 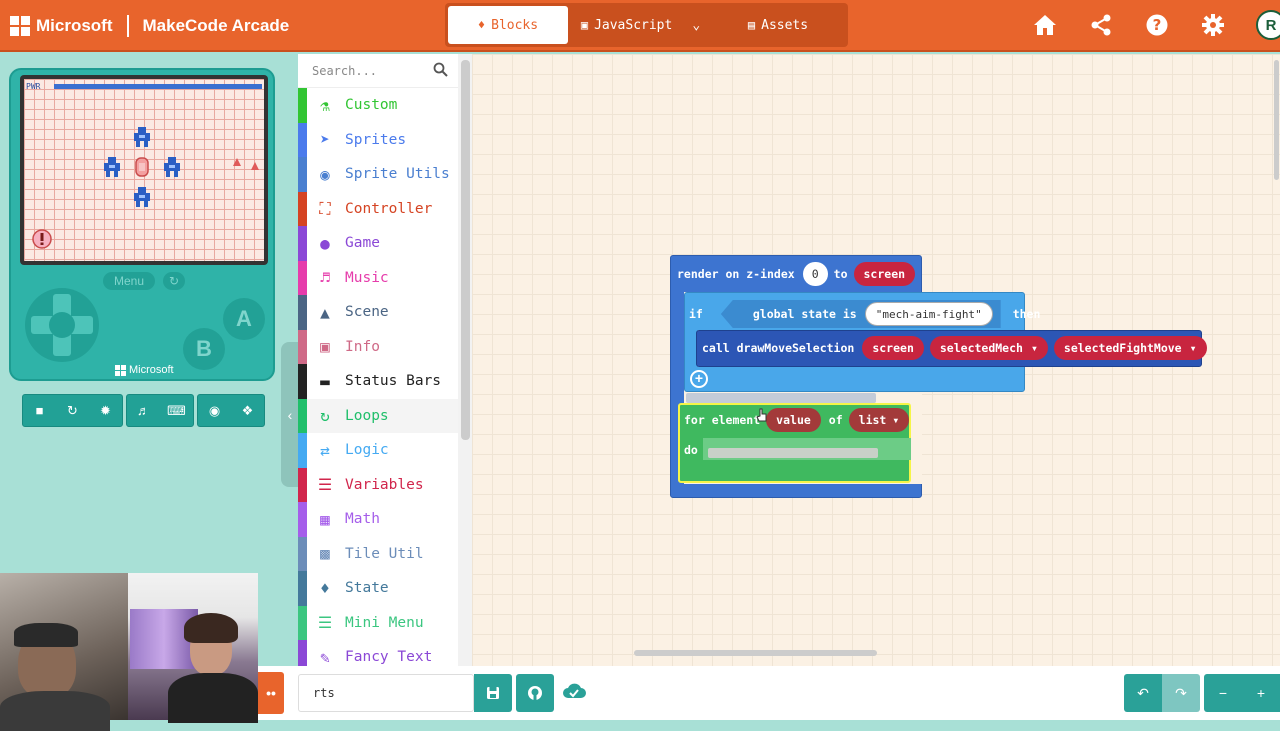 What do you see at coordinates (62, 325) in the screenshot?
I see `dpad` at bounding box center [62, 325].